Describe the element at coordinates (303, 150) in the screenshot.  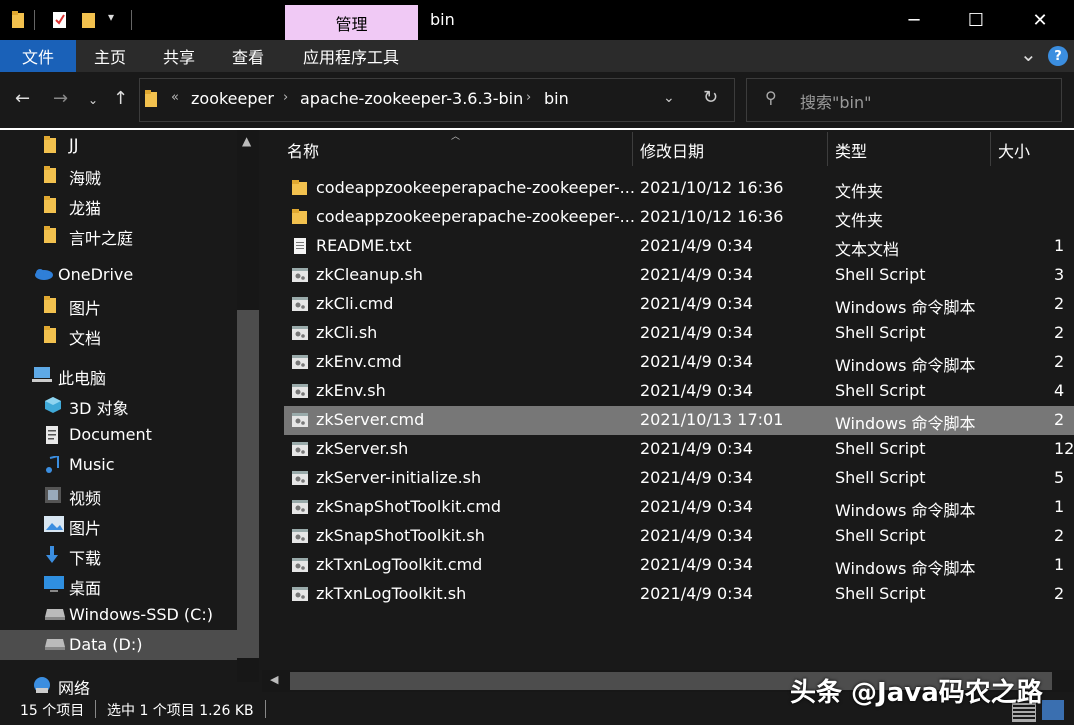
I see `column-header-name: 名称` at that location.